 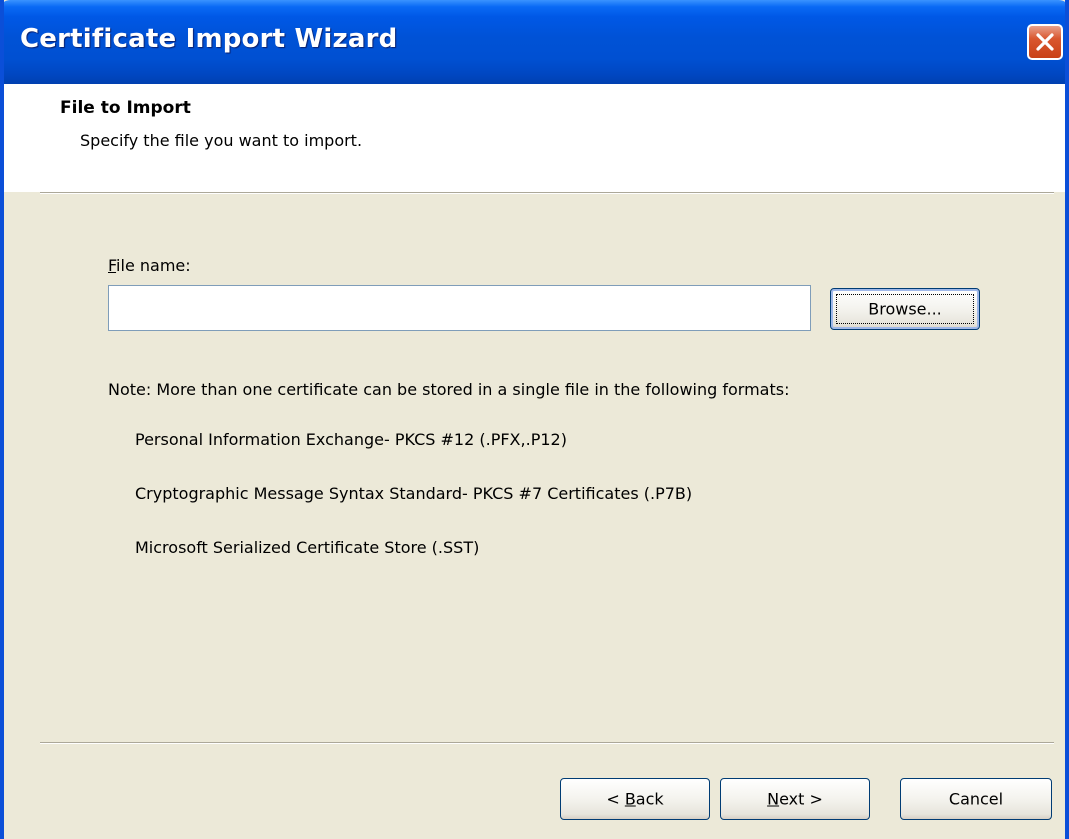 I want to click on file-name-label: File name:, so click(x=149, y=265).